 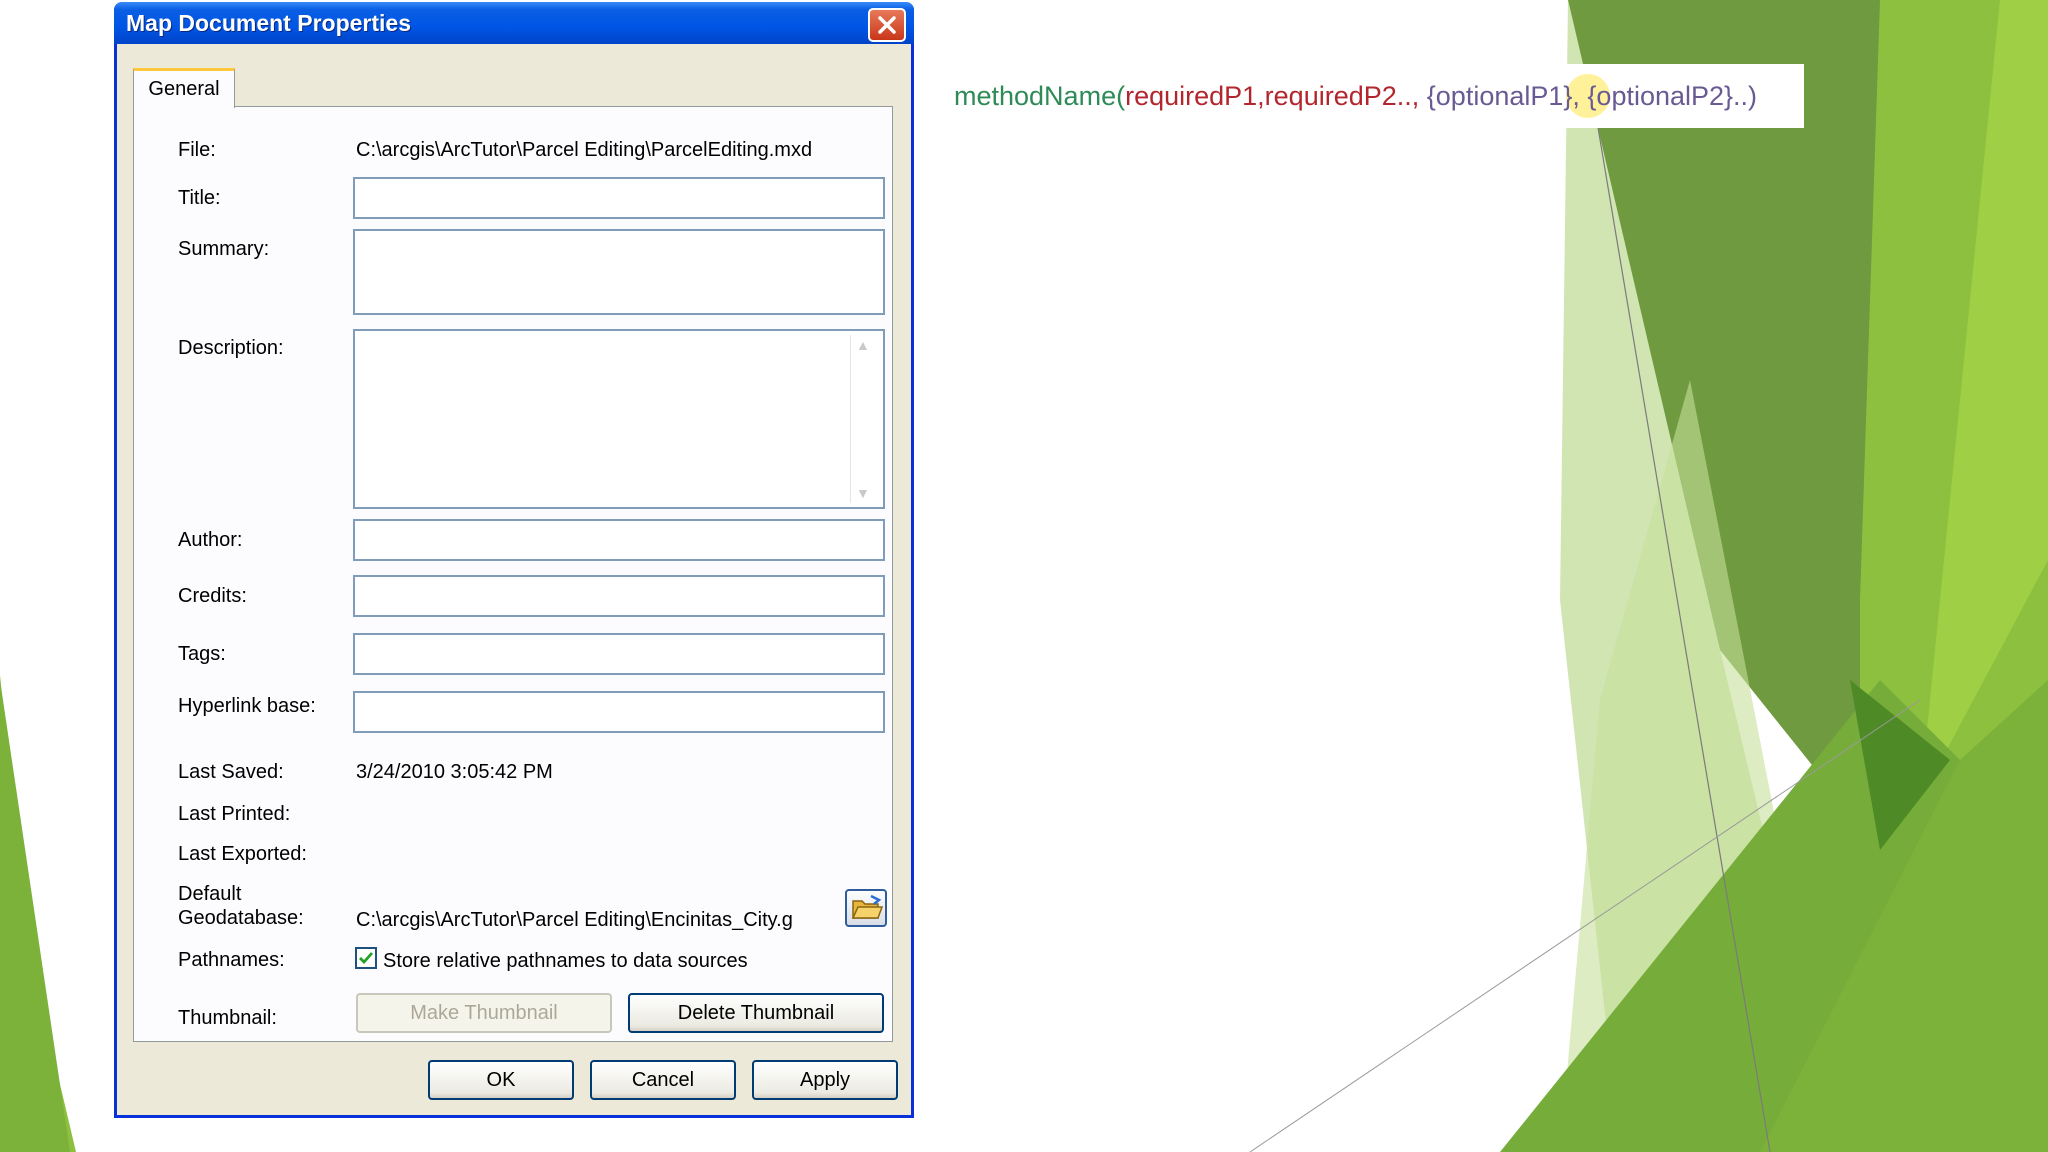 What do you see at coordinates (1040, 96) in the screenshot?
I see `method-name-text: methodName(` at bounding box center [1040, 96].